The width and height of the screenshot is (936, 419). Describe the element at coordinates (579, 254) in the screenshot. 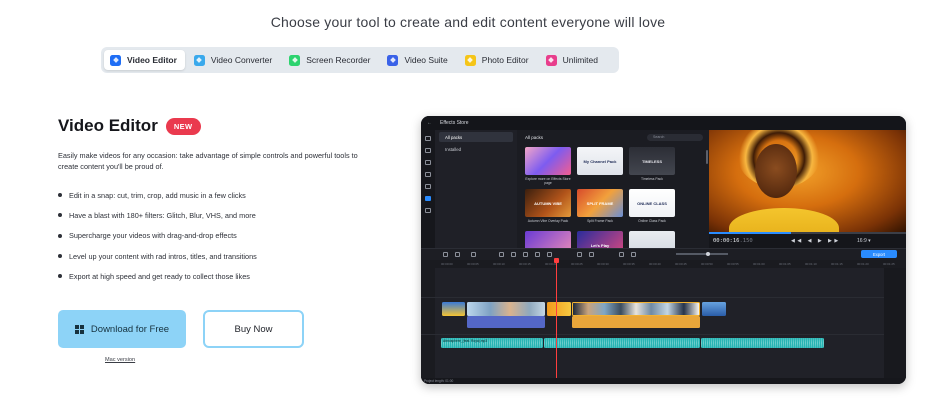

I see `insert-icon` at that location.